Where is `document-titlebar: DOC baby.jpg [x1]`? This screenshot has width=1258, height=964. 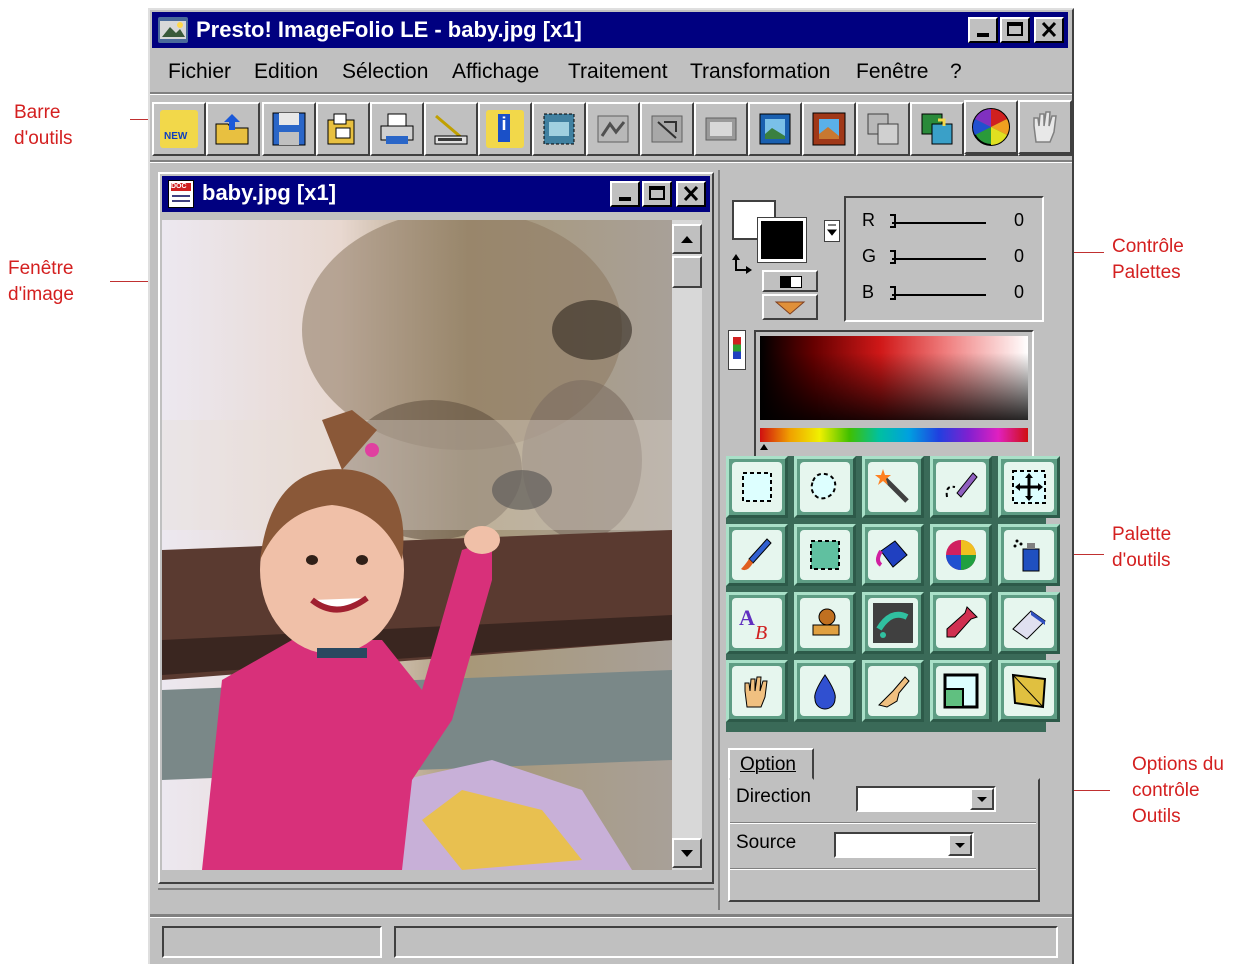
document-titlebar: DOC baby.jpg [x1] is located at coordinates (436, 194).